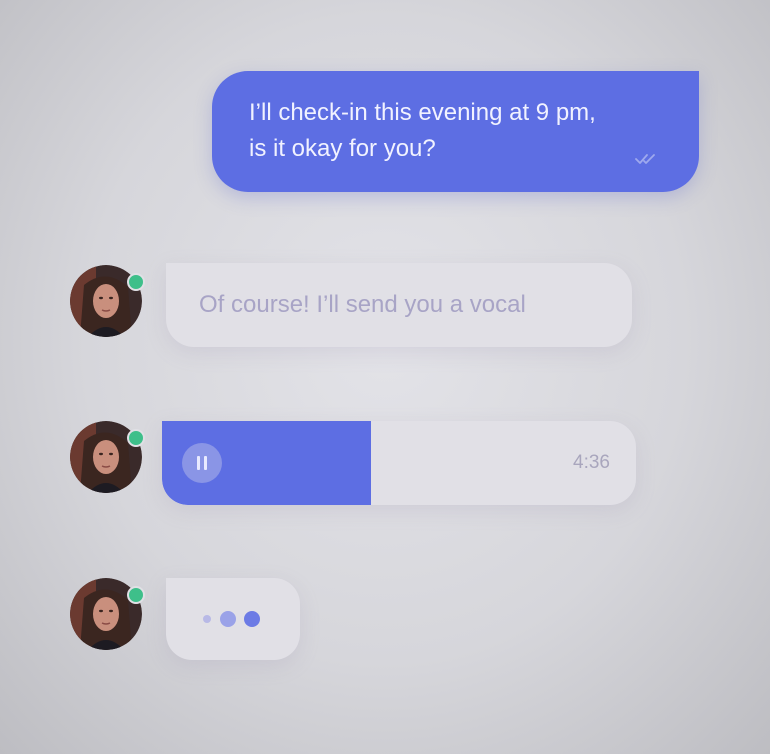  Describe the element at coordinates (422, 112) in the screenshot. I see `message-text-line-1: I’ll check-in this evening at 9 pm,` at that location.